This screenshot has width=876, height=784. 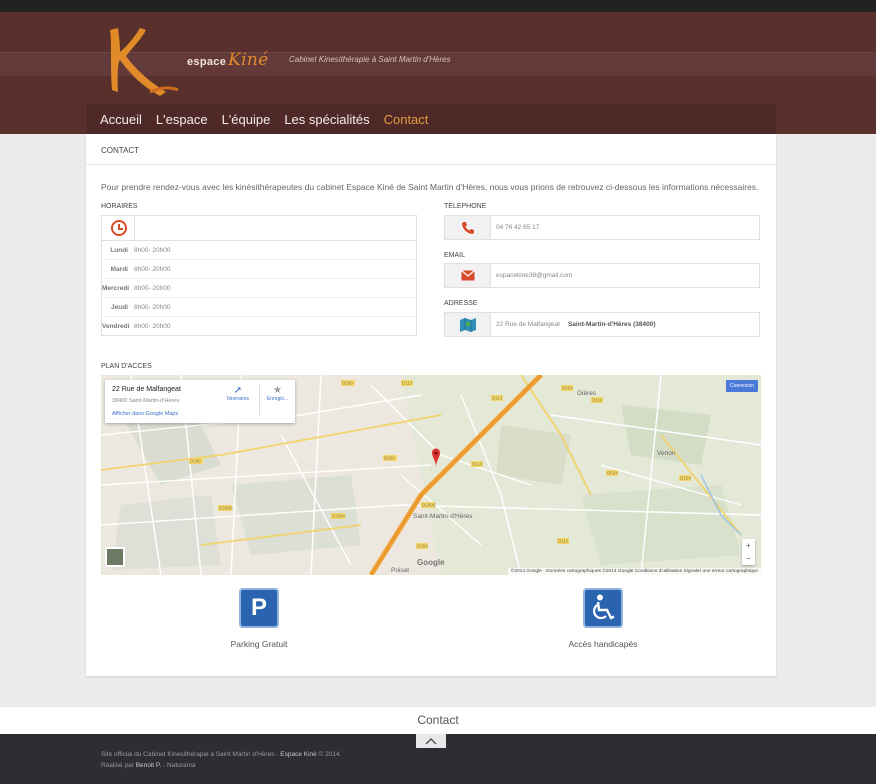 I want to click on address-label: ADRESSE, so click(x=461, y=303).